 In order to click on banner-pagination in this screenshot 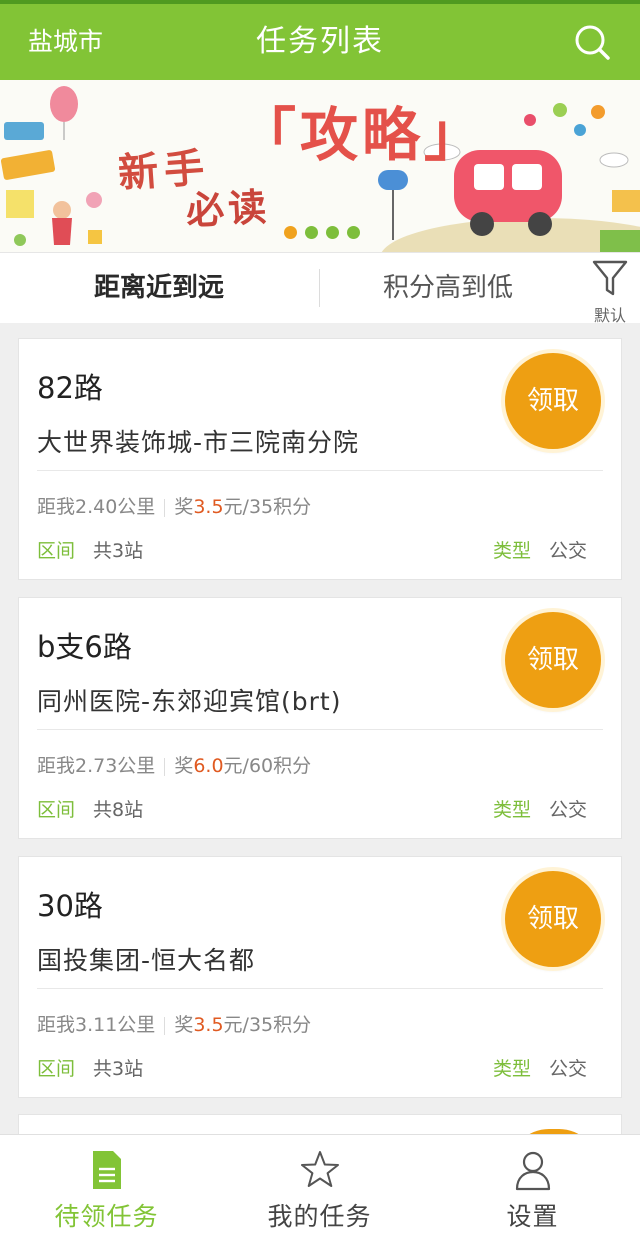, I will do `click(322, 232)`.